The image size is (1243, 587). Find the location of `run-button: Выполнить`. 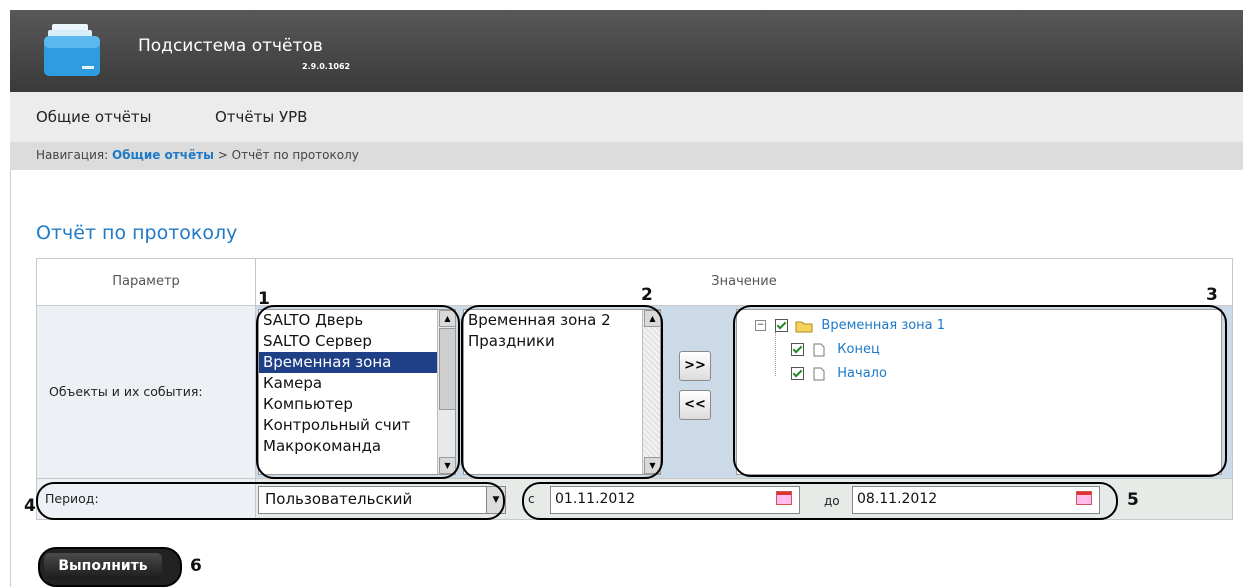

run-button: Выполнить is located at coordinates (103, 566).